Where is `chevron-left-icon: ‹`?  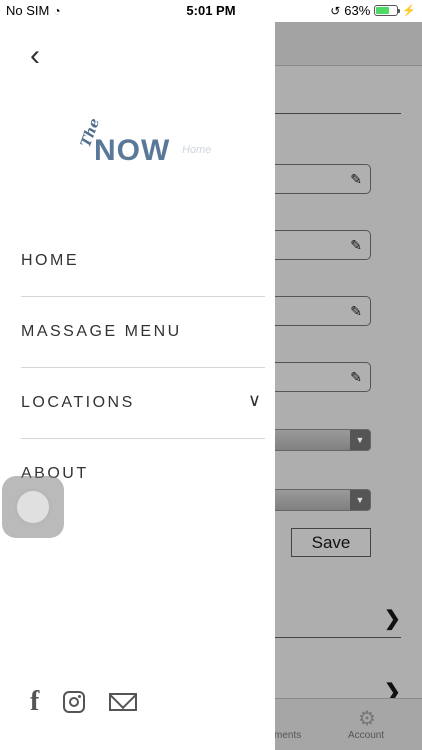 chevron-left-icon: ‹ is located at coordinates (35, 55).